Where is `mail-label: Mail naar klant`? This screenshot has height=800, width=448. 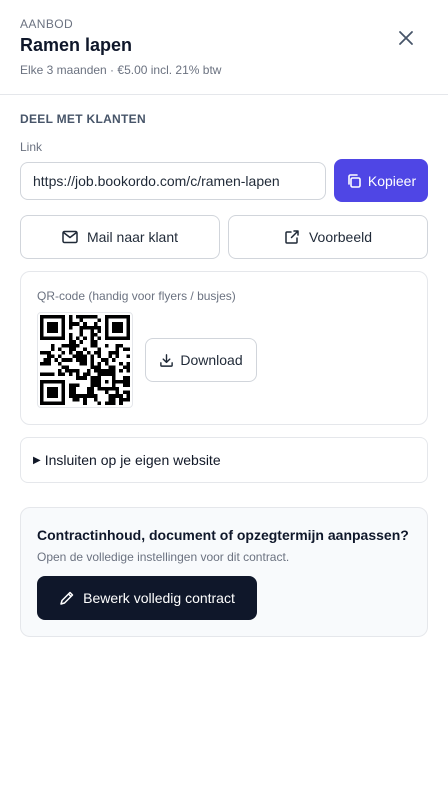 mail-label: Mail naar klant is located at coordinates (132, 237).